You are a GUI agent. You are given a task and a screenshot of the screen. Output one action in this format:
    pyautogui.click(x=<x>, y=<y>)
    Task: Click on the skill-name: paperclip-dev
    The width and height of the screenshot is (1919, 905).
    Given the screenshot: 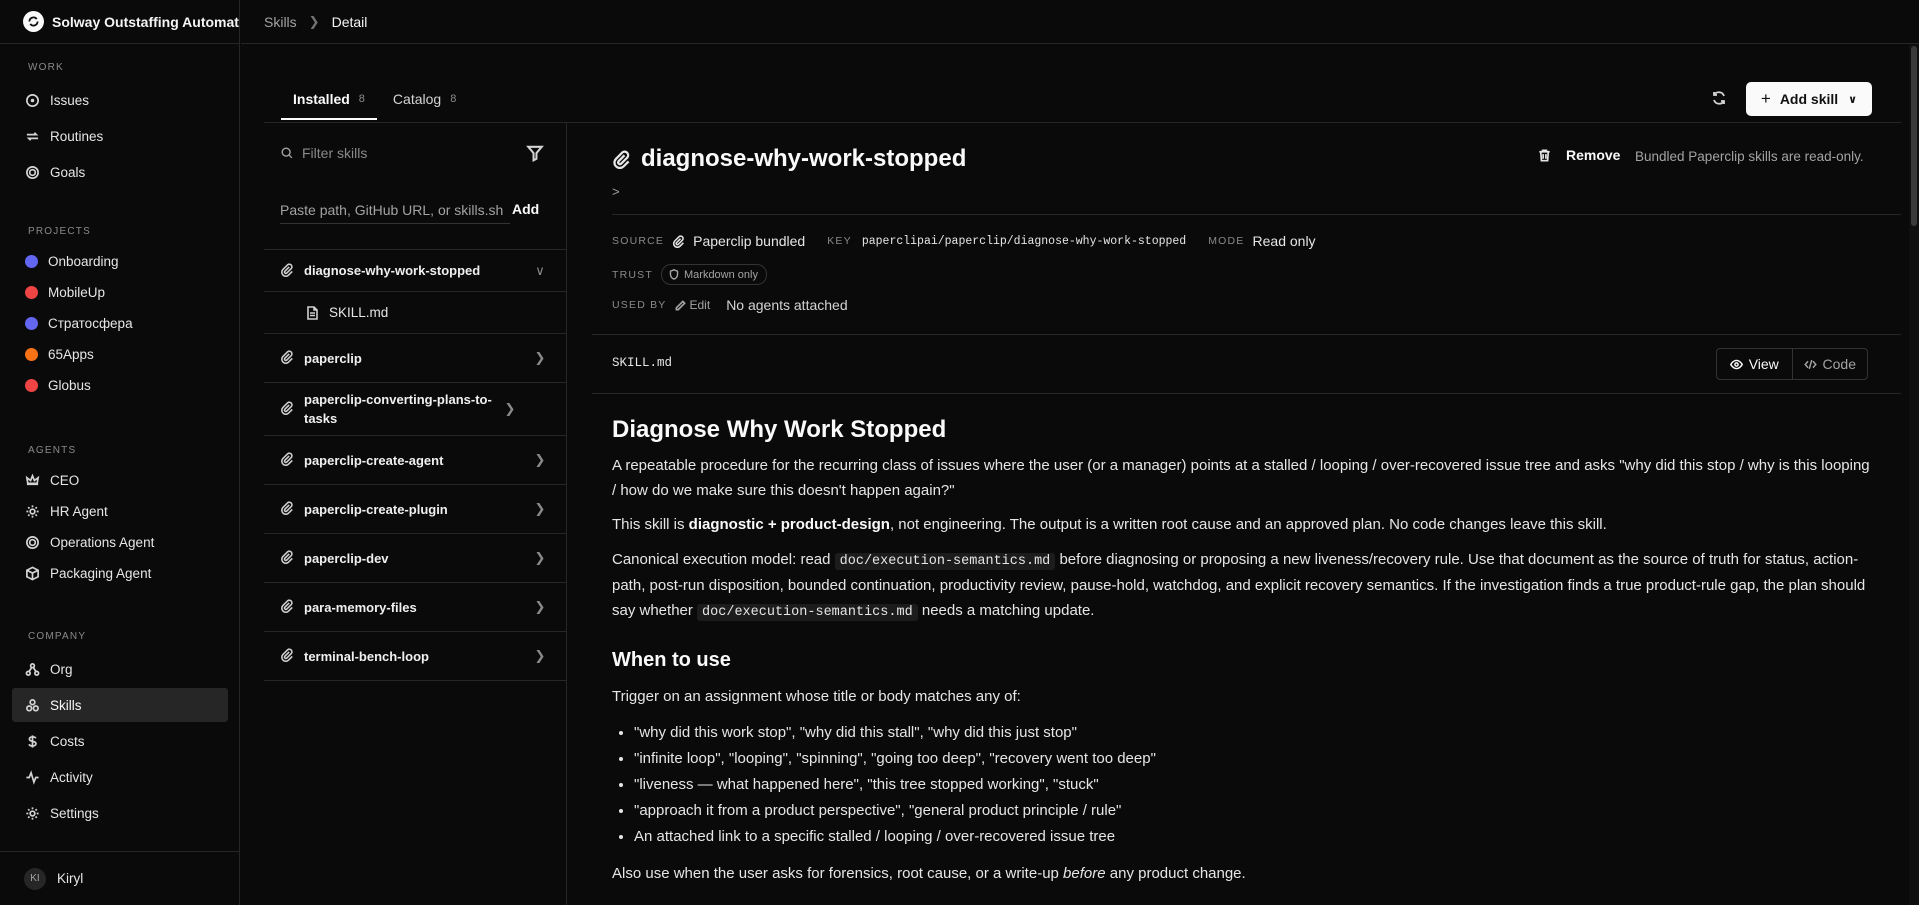 What is the action you would take?
    pyautogui.click(x=346, y=558)
    